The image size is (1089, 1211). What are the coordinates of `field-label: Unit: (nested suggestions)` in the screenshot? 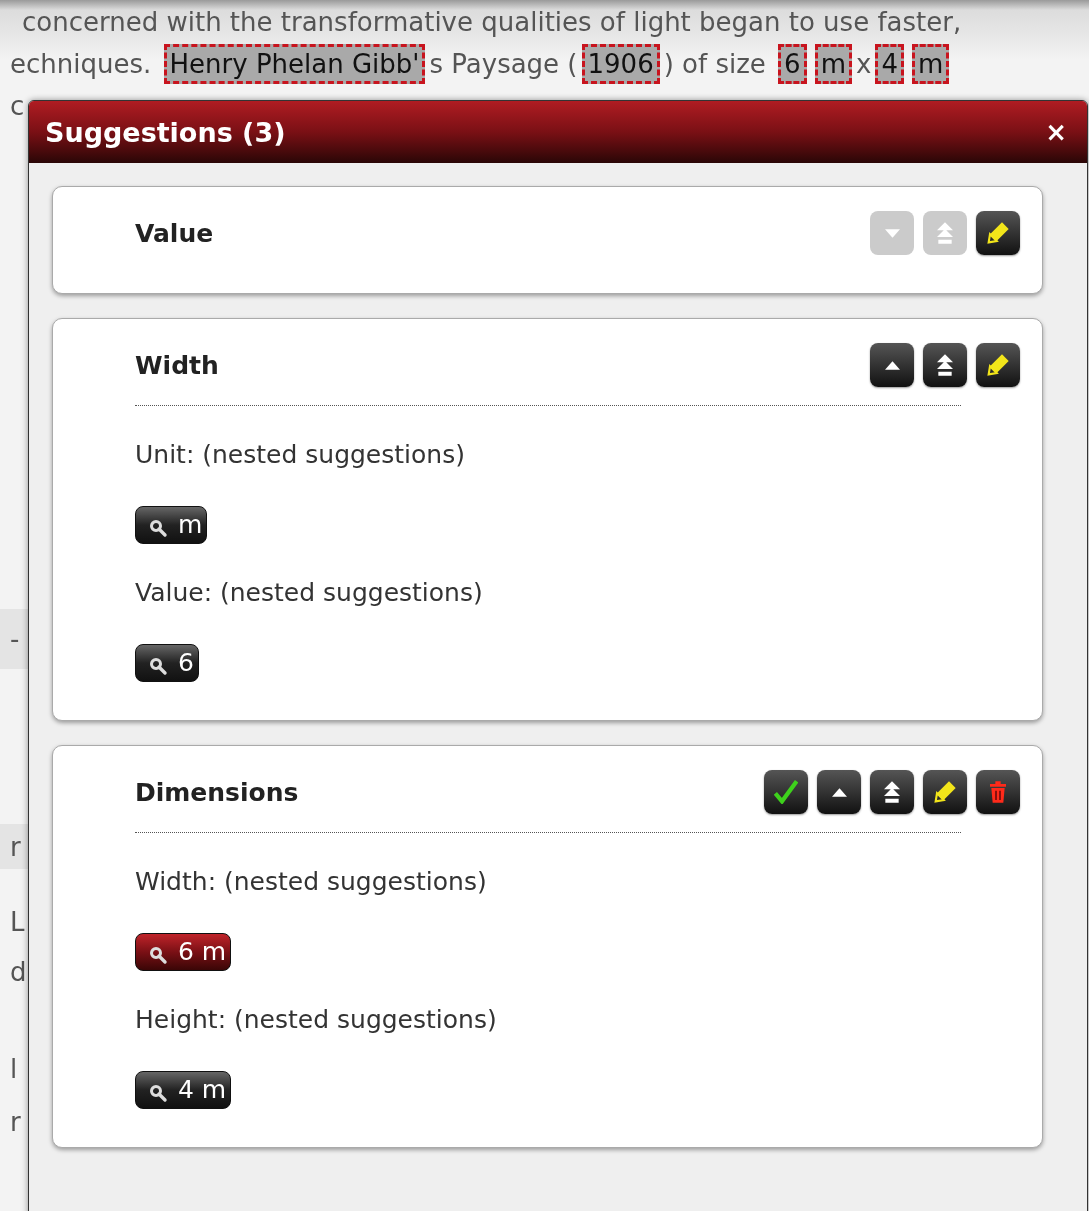 It's located at (300, 455).